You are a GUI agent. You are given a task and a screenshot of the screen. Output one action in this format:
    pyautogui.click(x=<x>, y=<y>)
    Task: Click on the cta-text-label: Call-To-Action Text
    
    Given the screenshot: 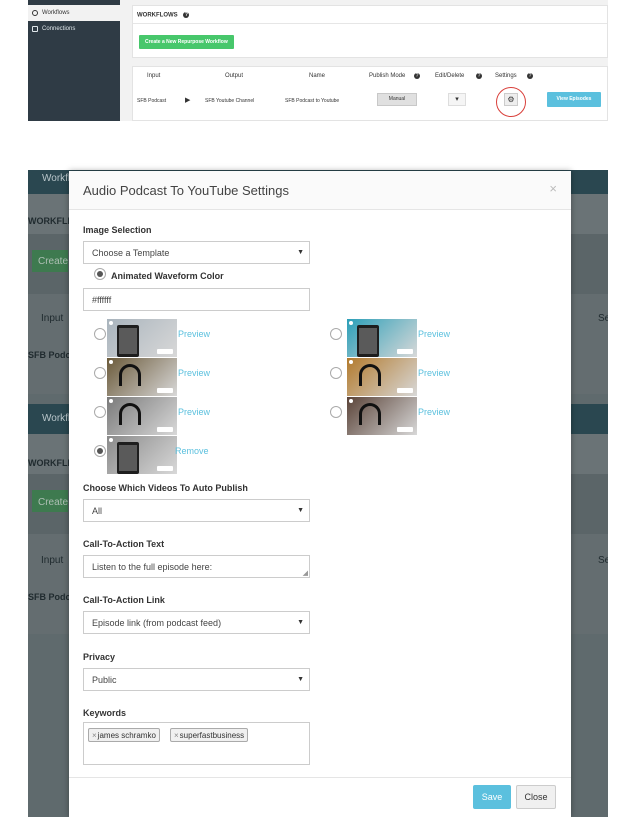 What is the action you would take?
    pyautogui.click(x=124, y=544)
    